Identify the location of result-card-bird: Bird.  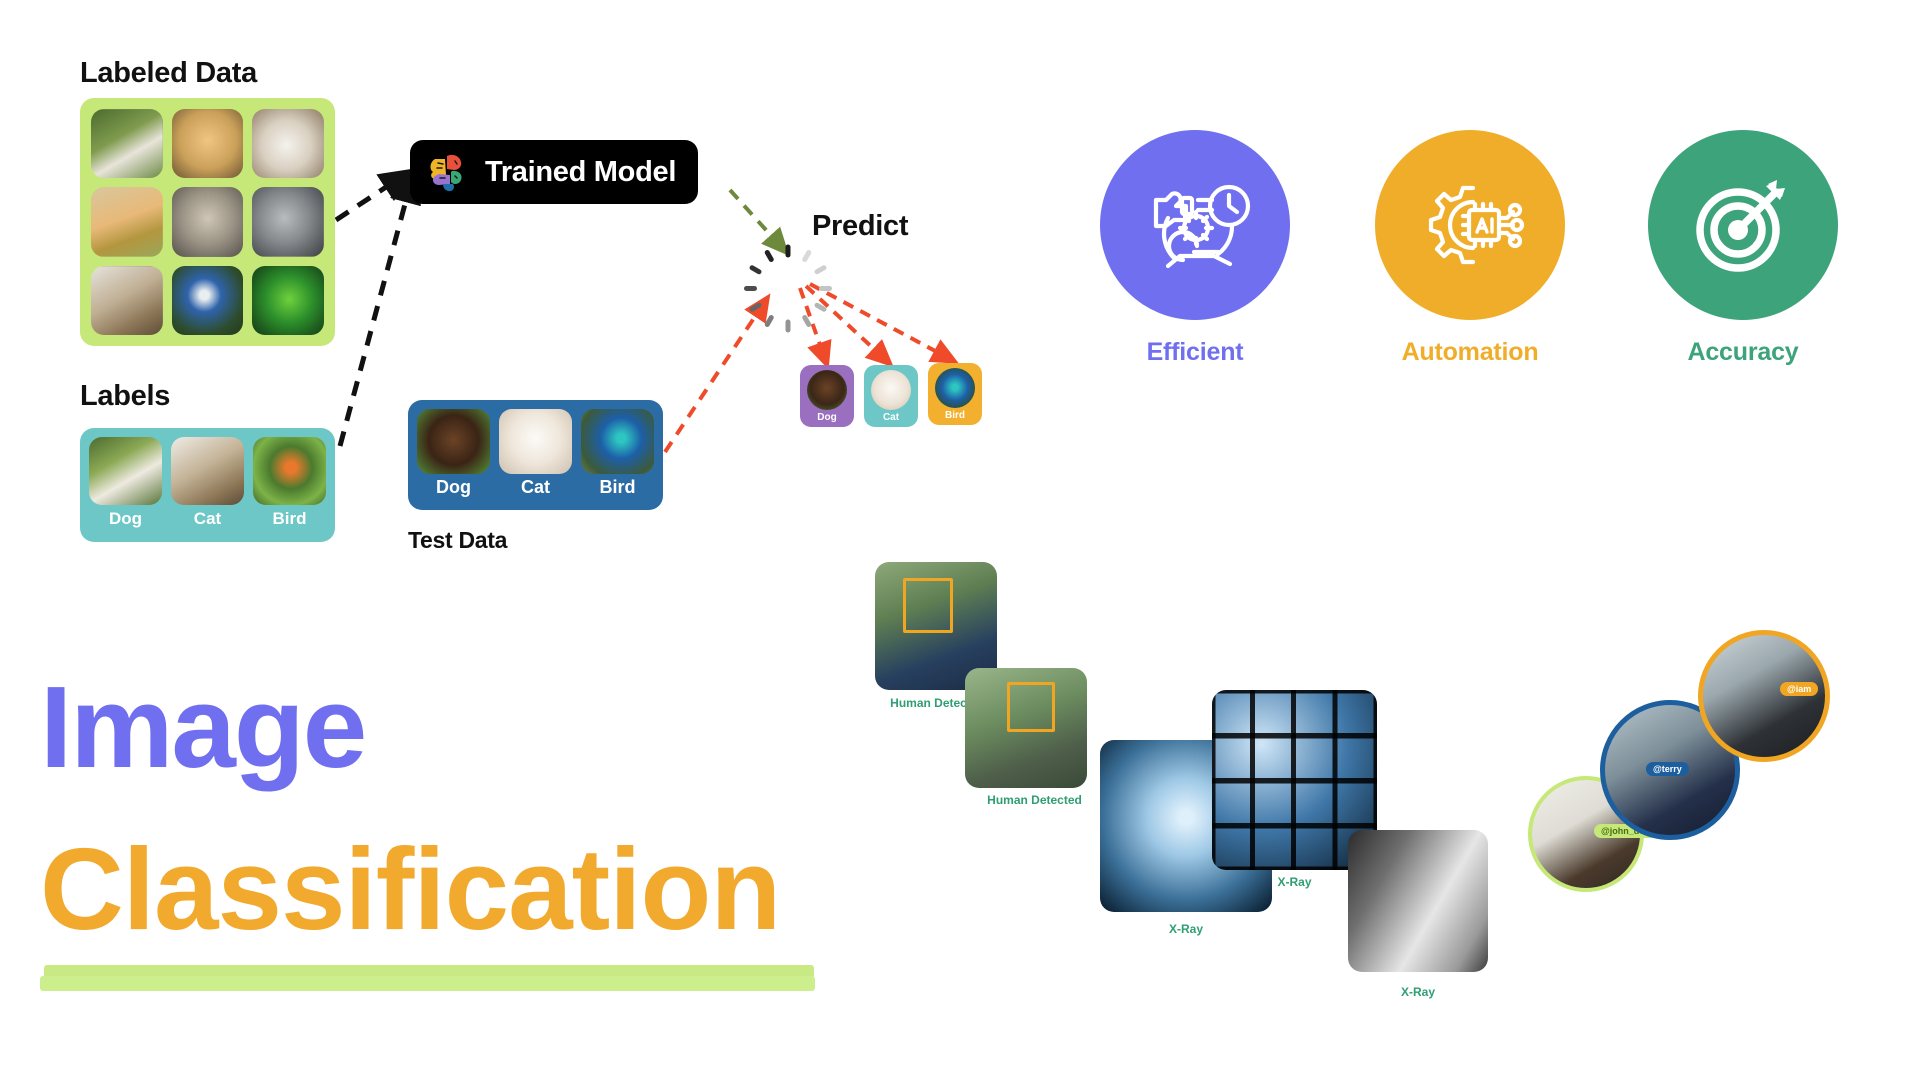
(955, 394).